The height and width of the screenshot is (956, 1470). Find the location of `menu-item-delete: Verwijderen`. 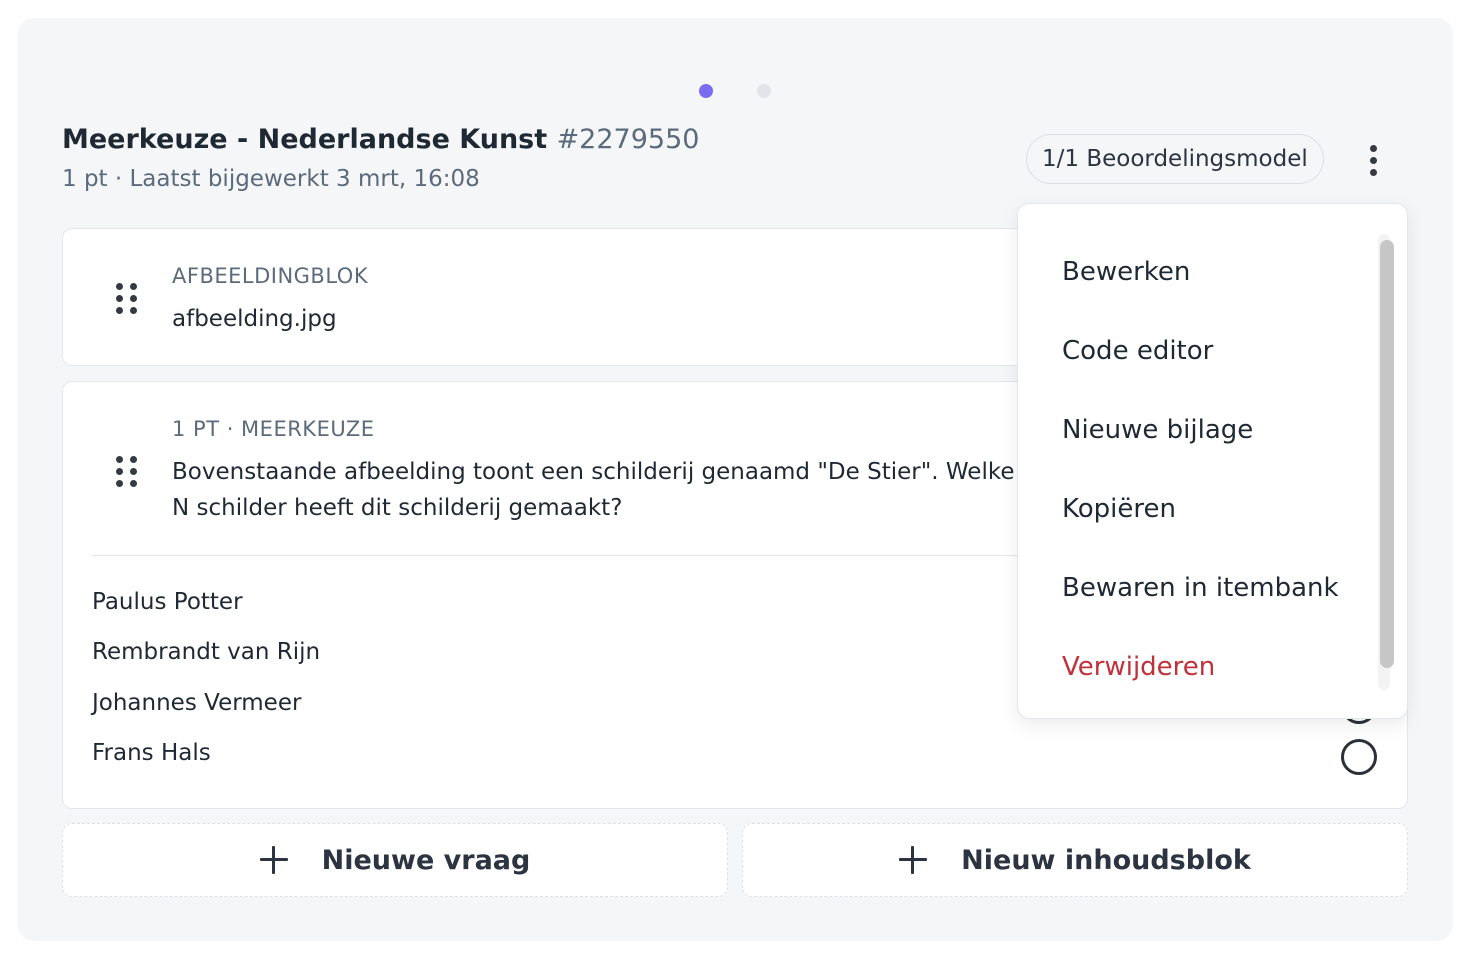

menu-item-delete: Verwijderen is located at coordinates (1138, 667).